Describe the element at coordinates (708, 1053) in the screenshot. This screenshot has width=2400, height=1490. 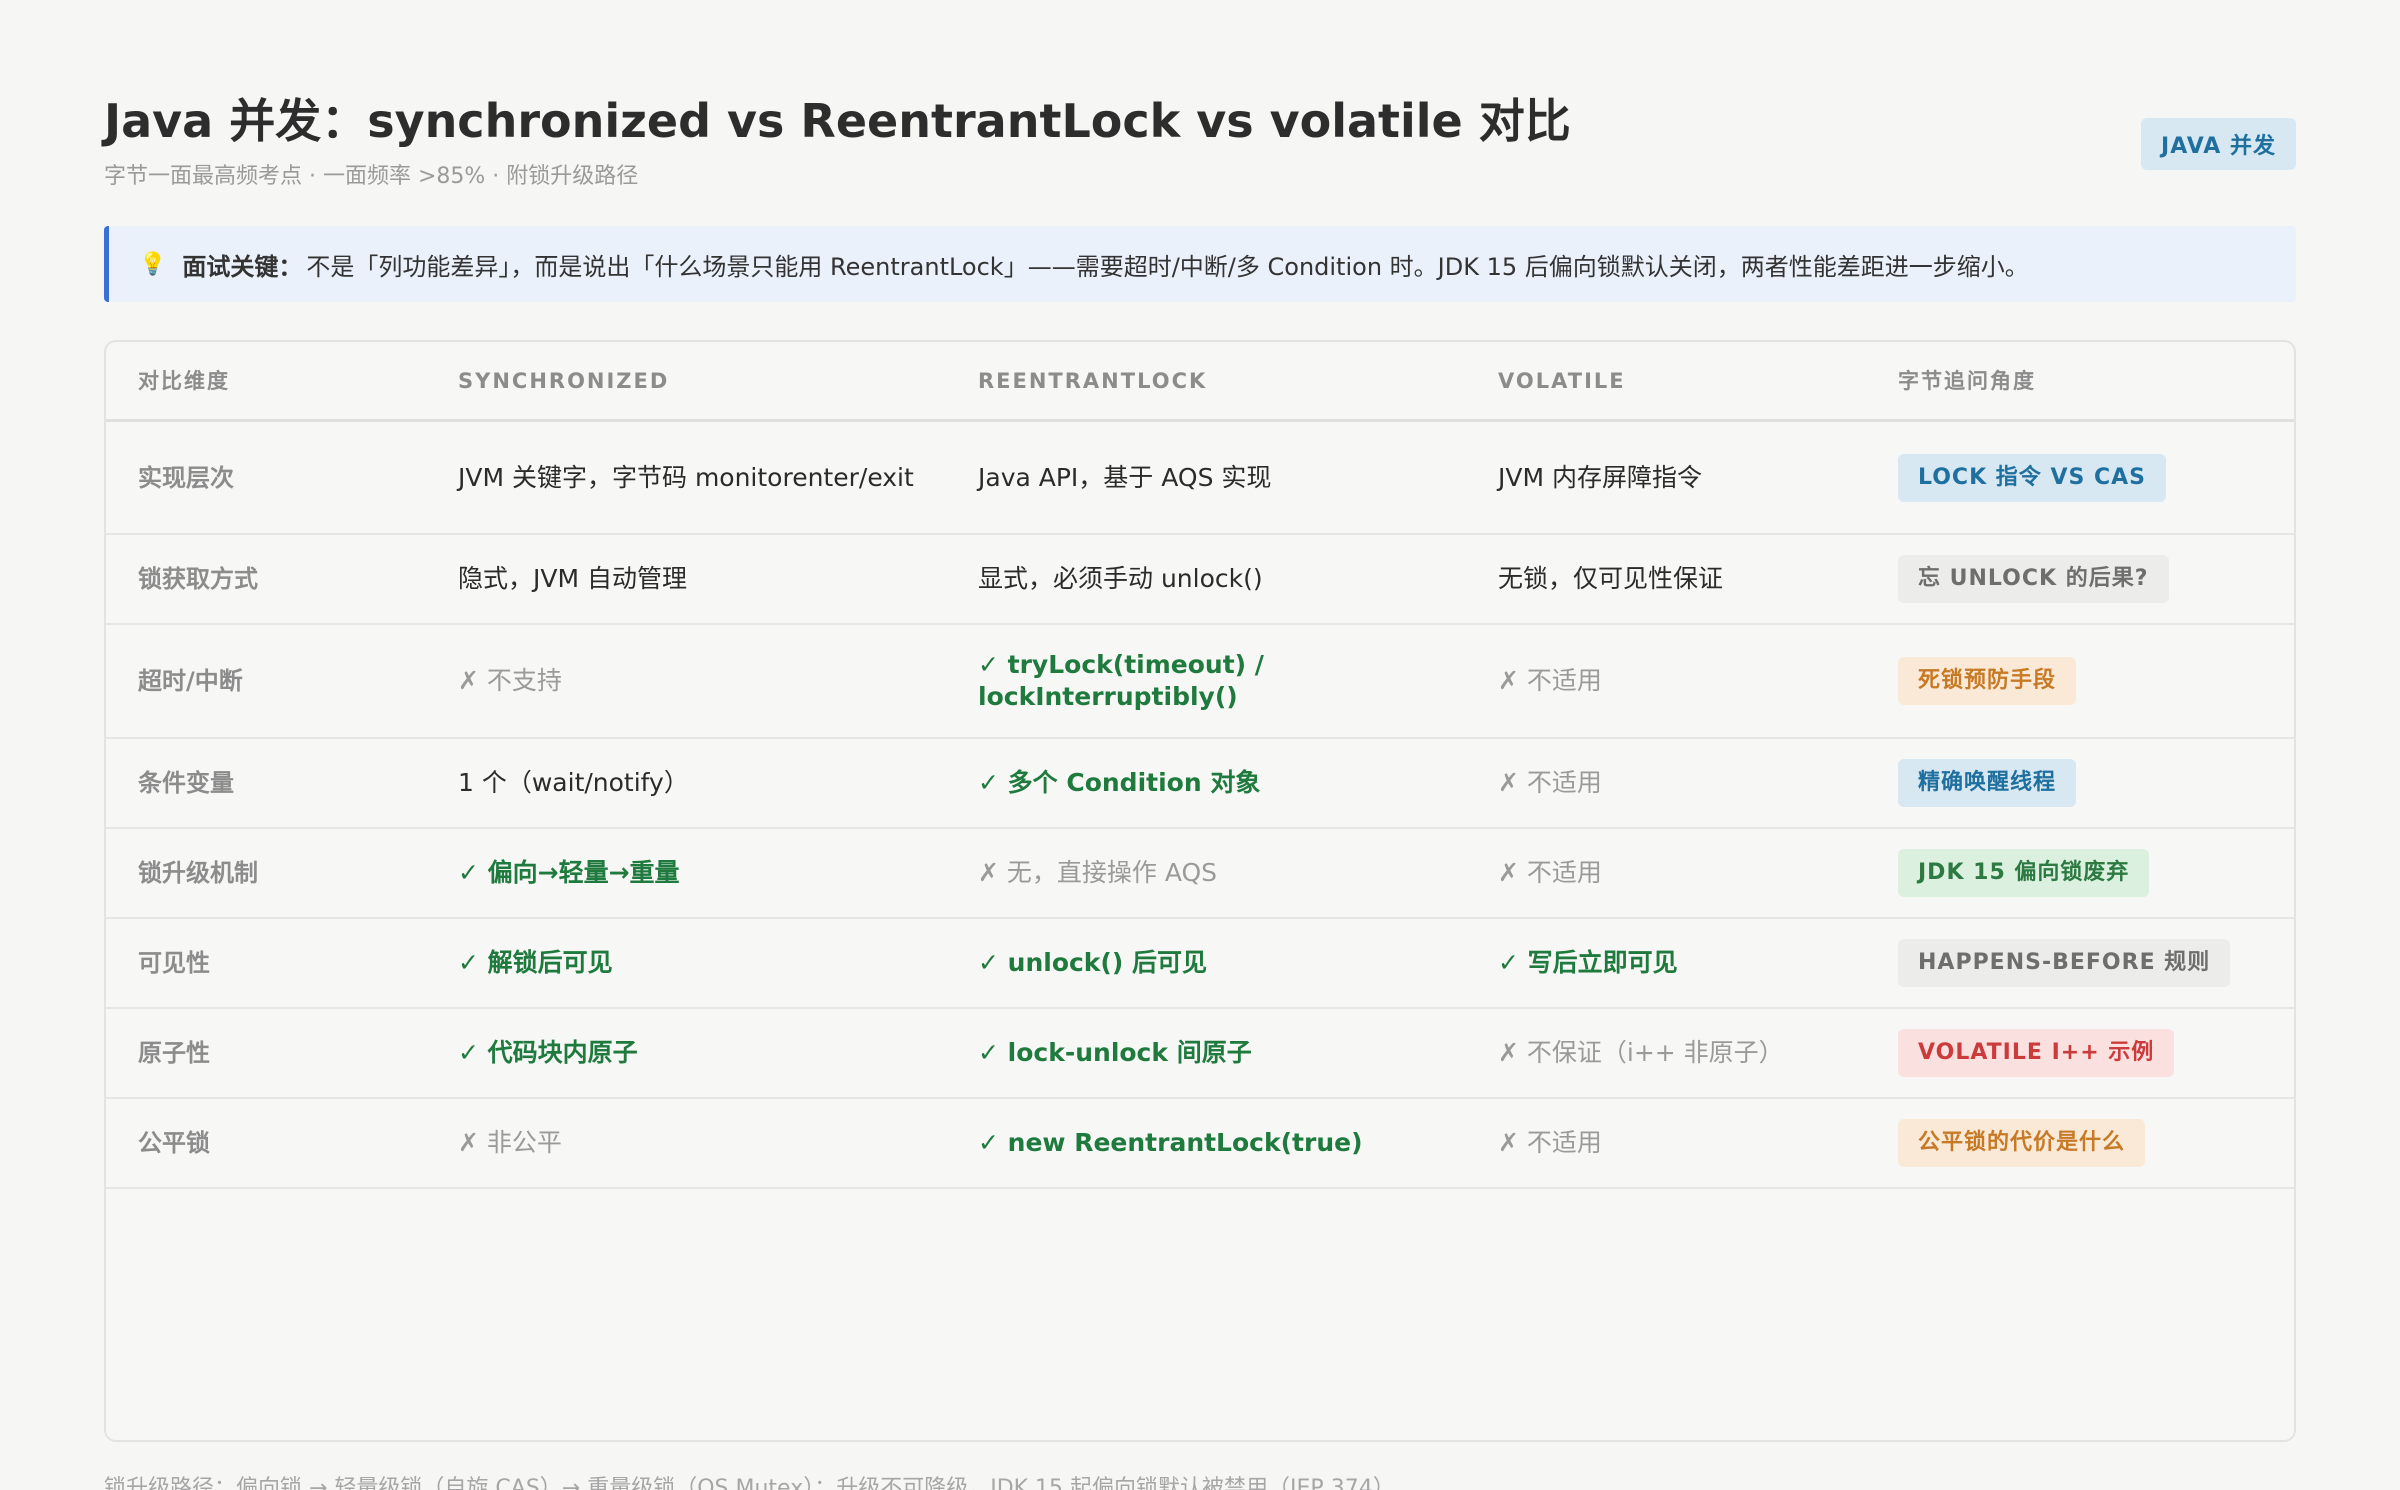
I see `synchronized-cell: ✓ 代码块内原子` at that location.